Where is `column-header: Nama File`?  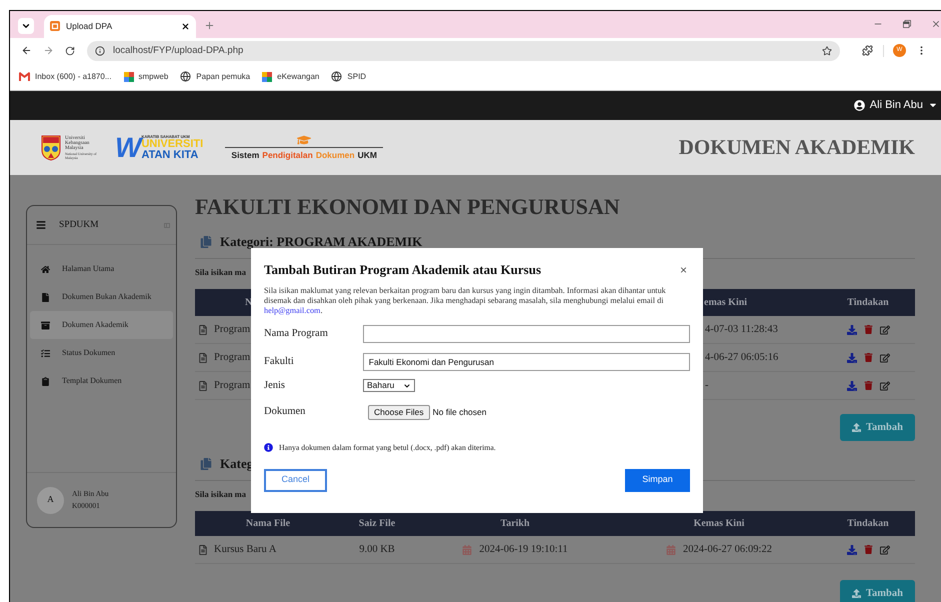
column-header: Nama File is located at coordinates (268, 524).